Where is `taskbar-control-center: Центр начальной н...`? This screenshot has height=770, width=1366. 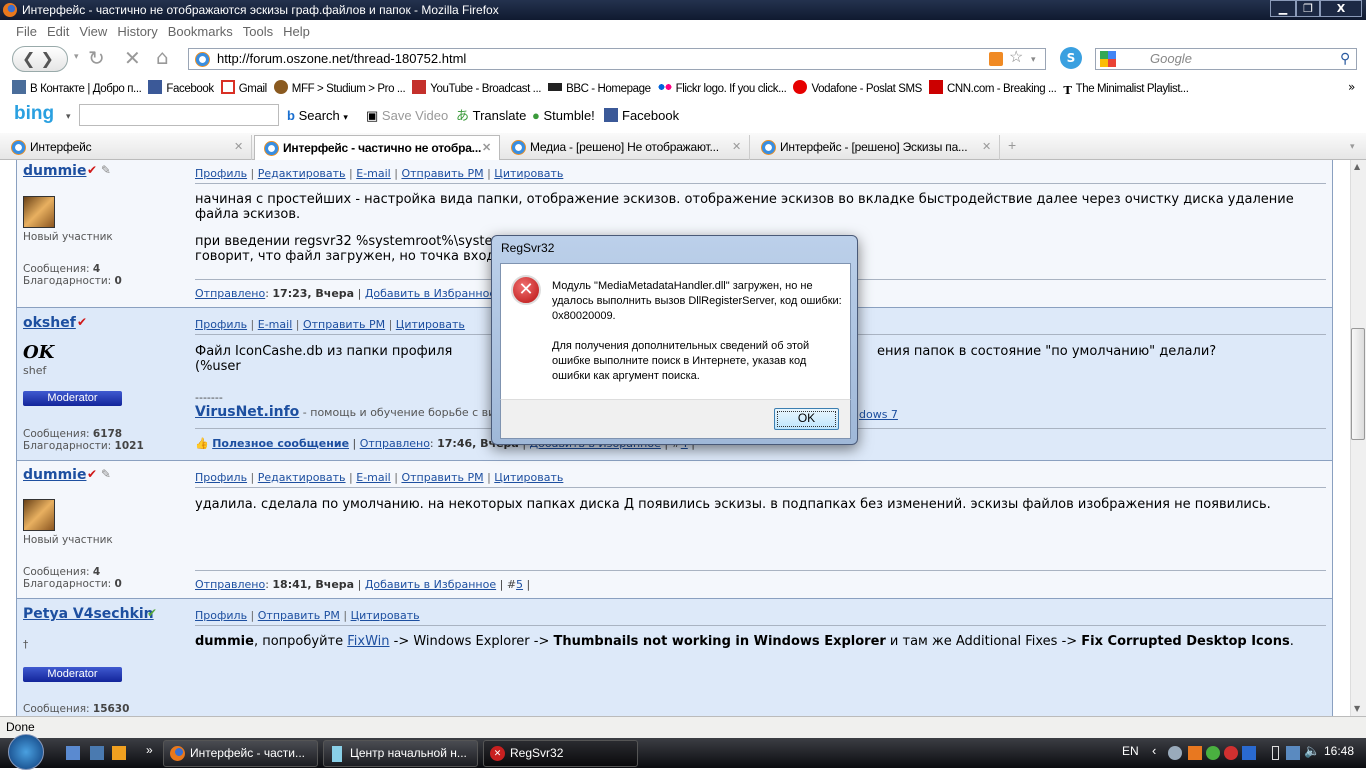 taskbar-control-center: Центр начальной н... is located at coordinates (400, 753).